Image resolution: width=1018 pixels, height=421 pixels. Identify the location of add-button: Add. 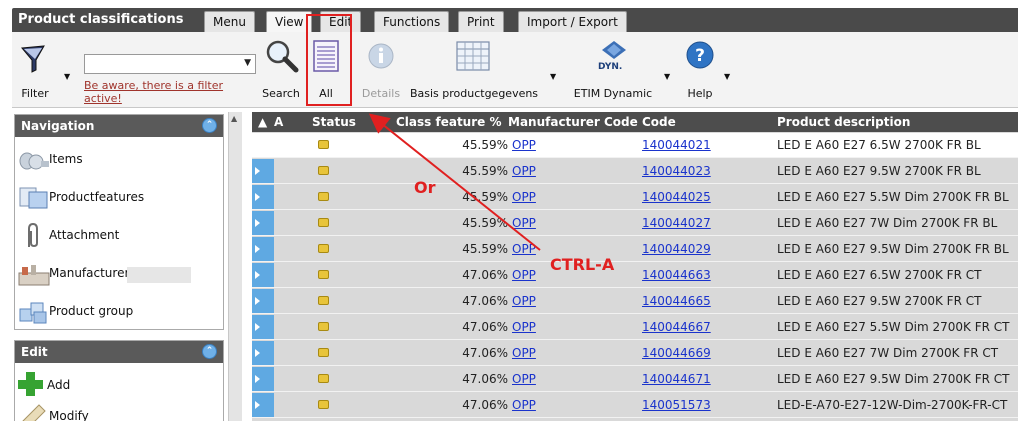
(119, 386).